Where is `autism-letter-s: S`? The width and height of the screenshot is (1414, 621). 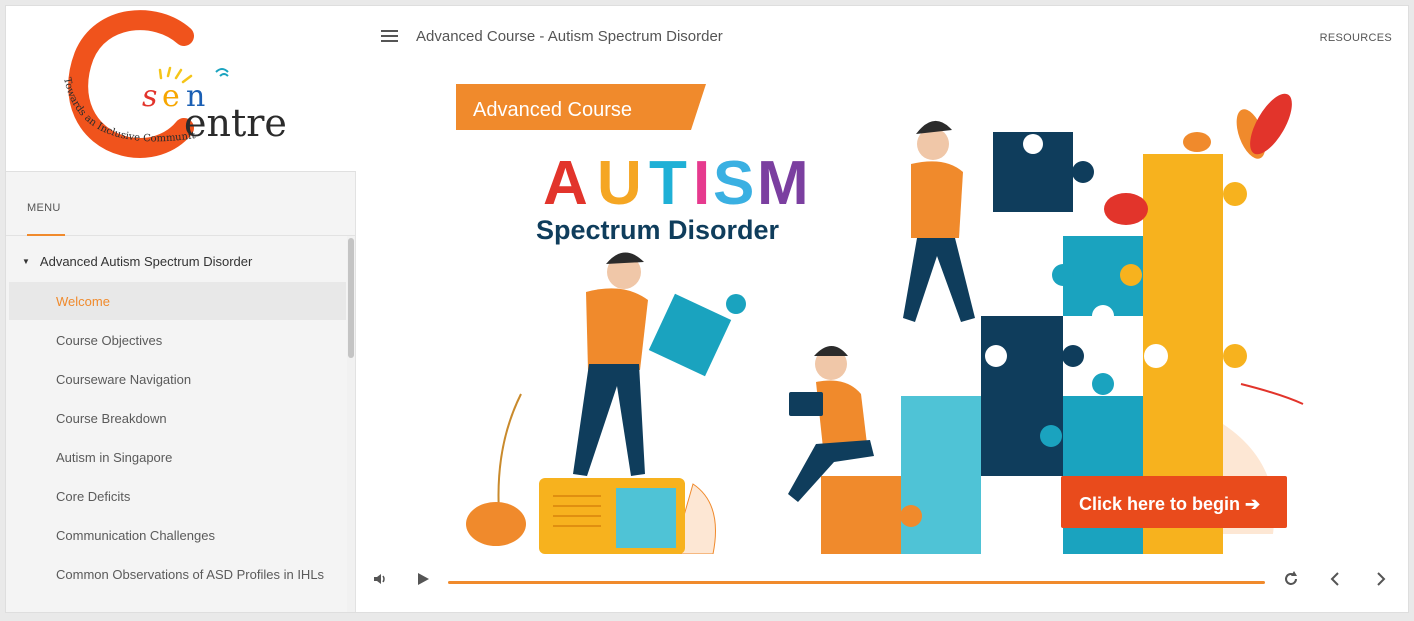 autism-letter-s: S is located at coordinates (733, 183).